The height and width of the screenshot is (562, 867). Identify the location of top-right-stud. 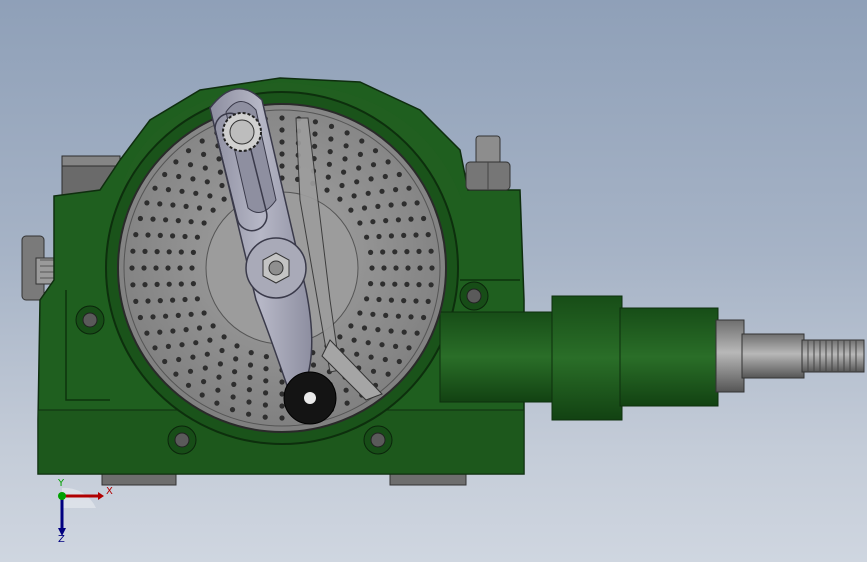
(488, 163).